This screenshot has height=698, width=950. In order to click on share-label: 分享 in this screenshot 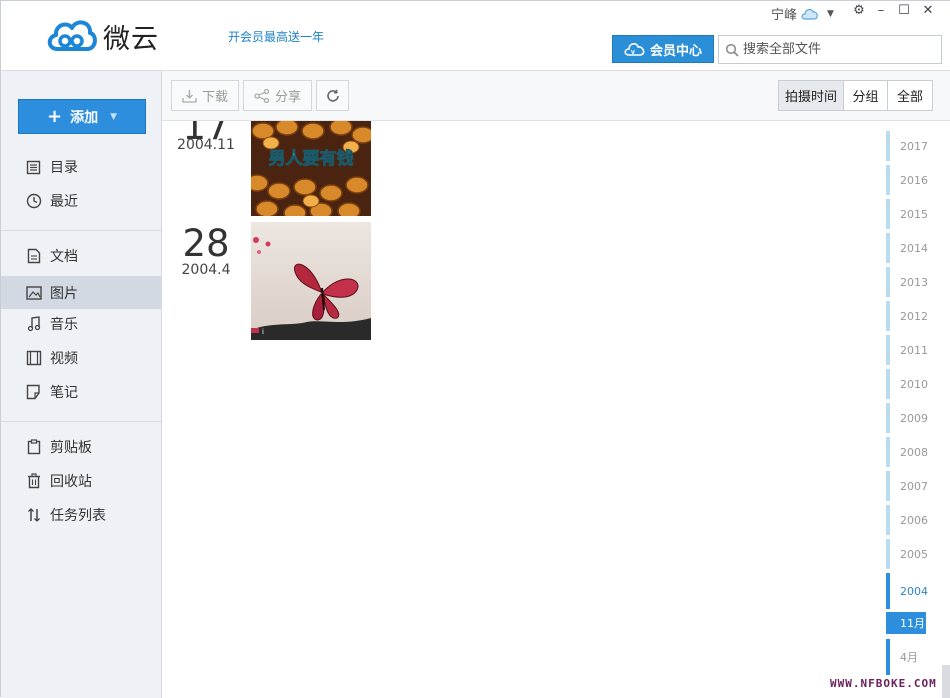, I will do `click(287, 97)`.